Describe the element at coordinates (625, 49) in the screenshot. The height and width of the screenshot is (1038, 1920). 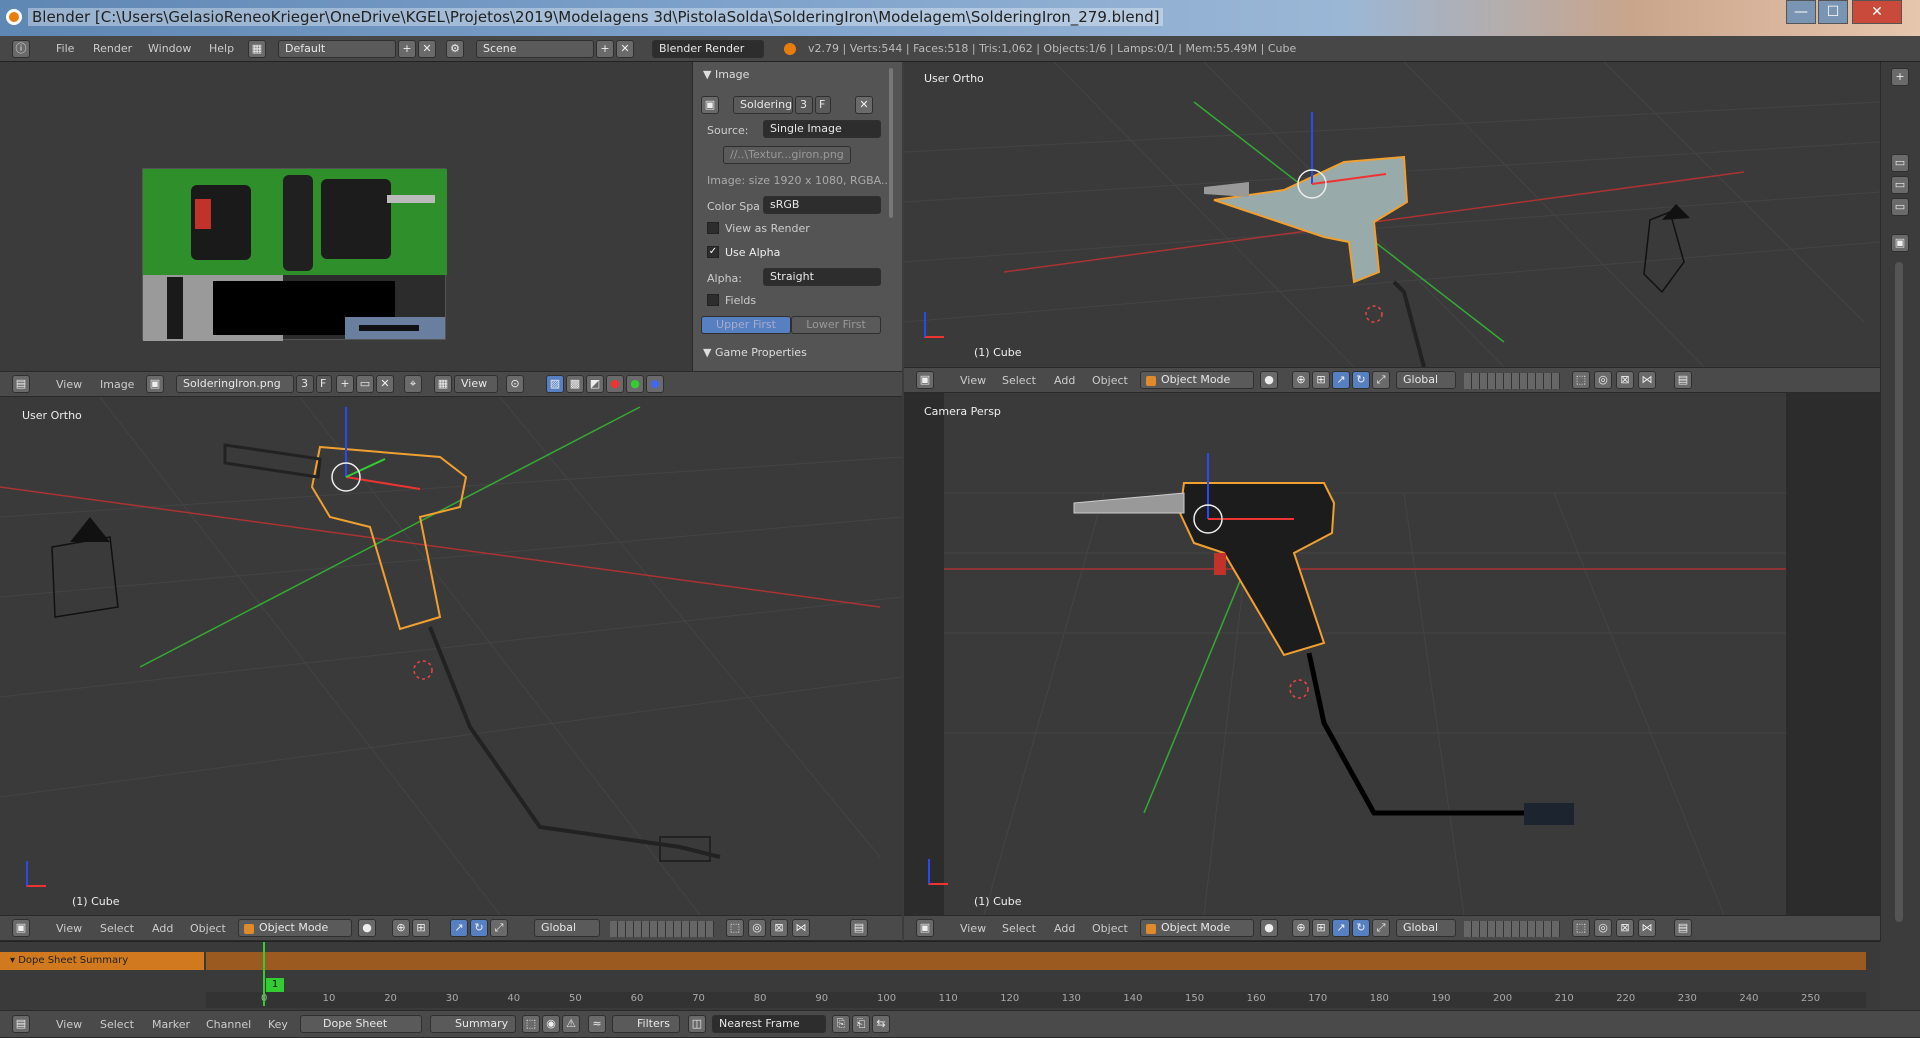
I see `remove-scene-button: ✕` at that location.